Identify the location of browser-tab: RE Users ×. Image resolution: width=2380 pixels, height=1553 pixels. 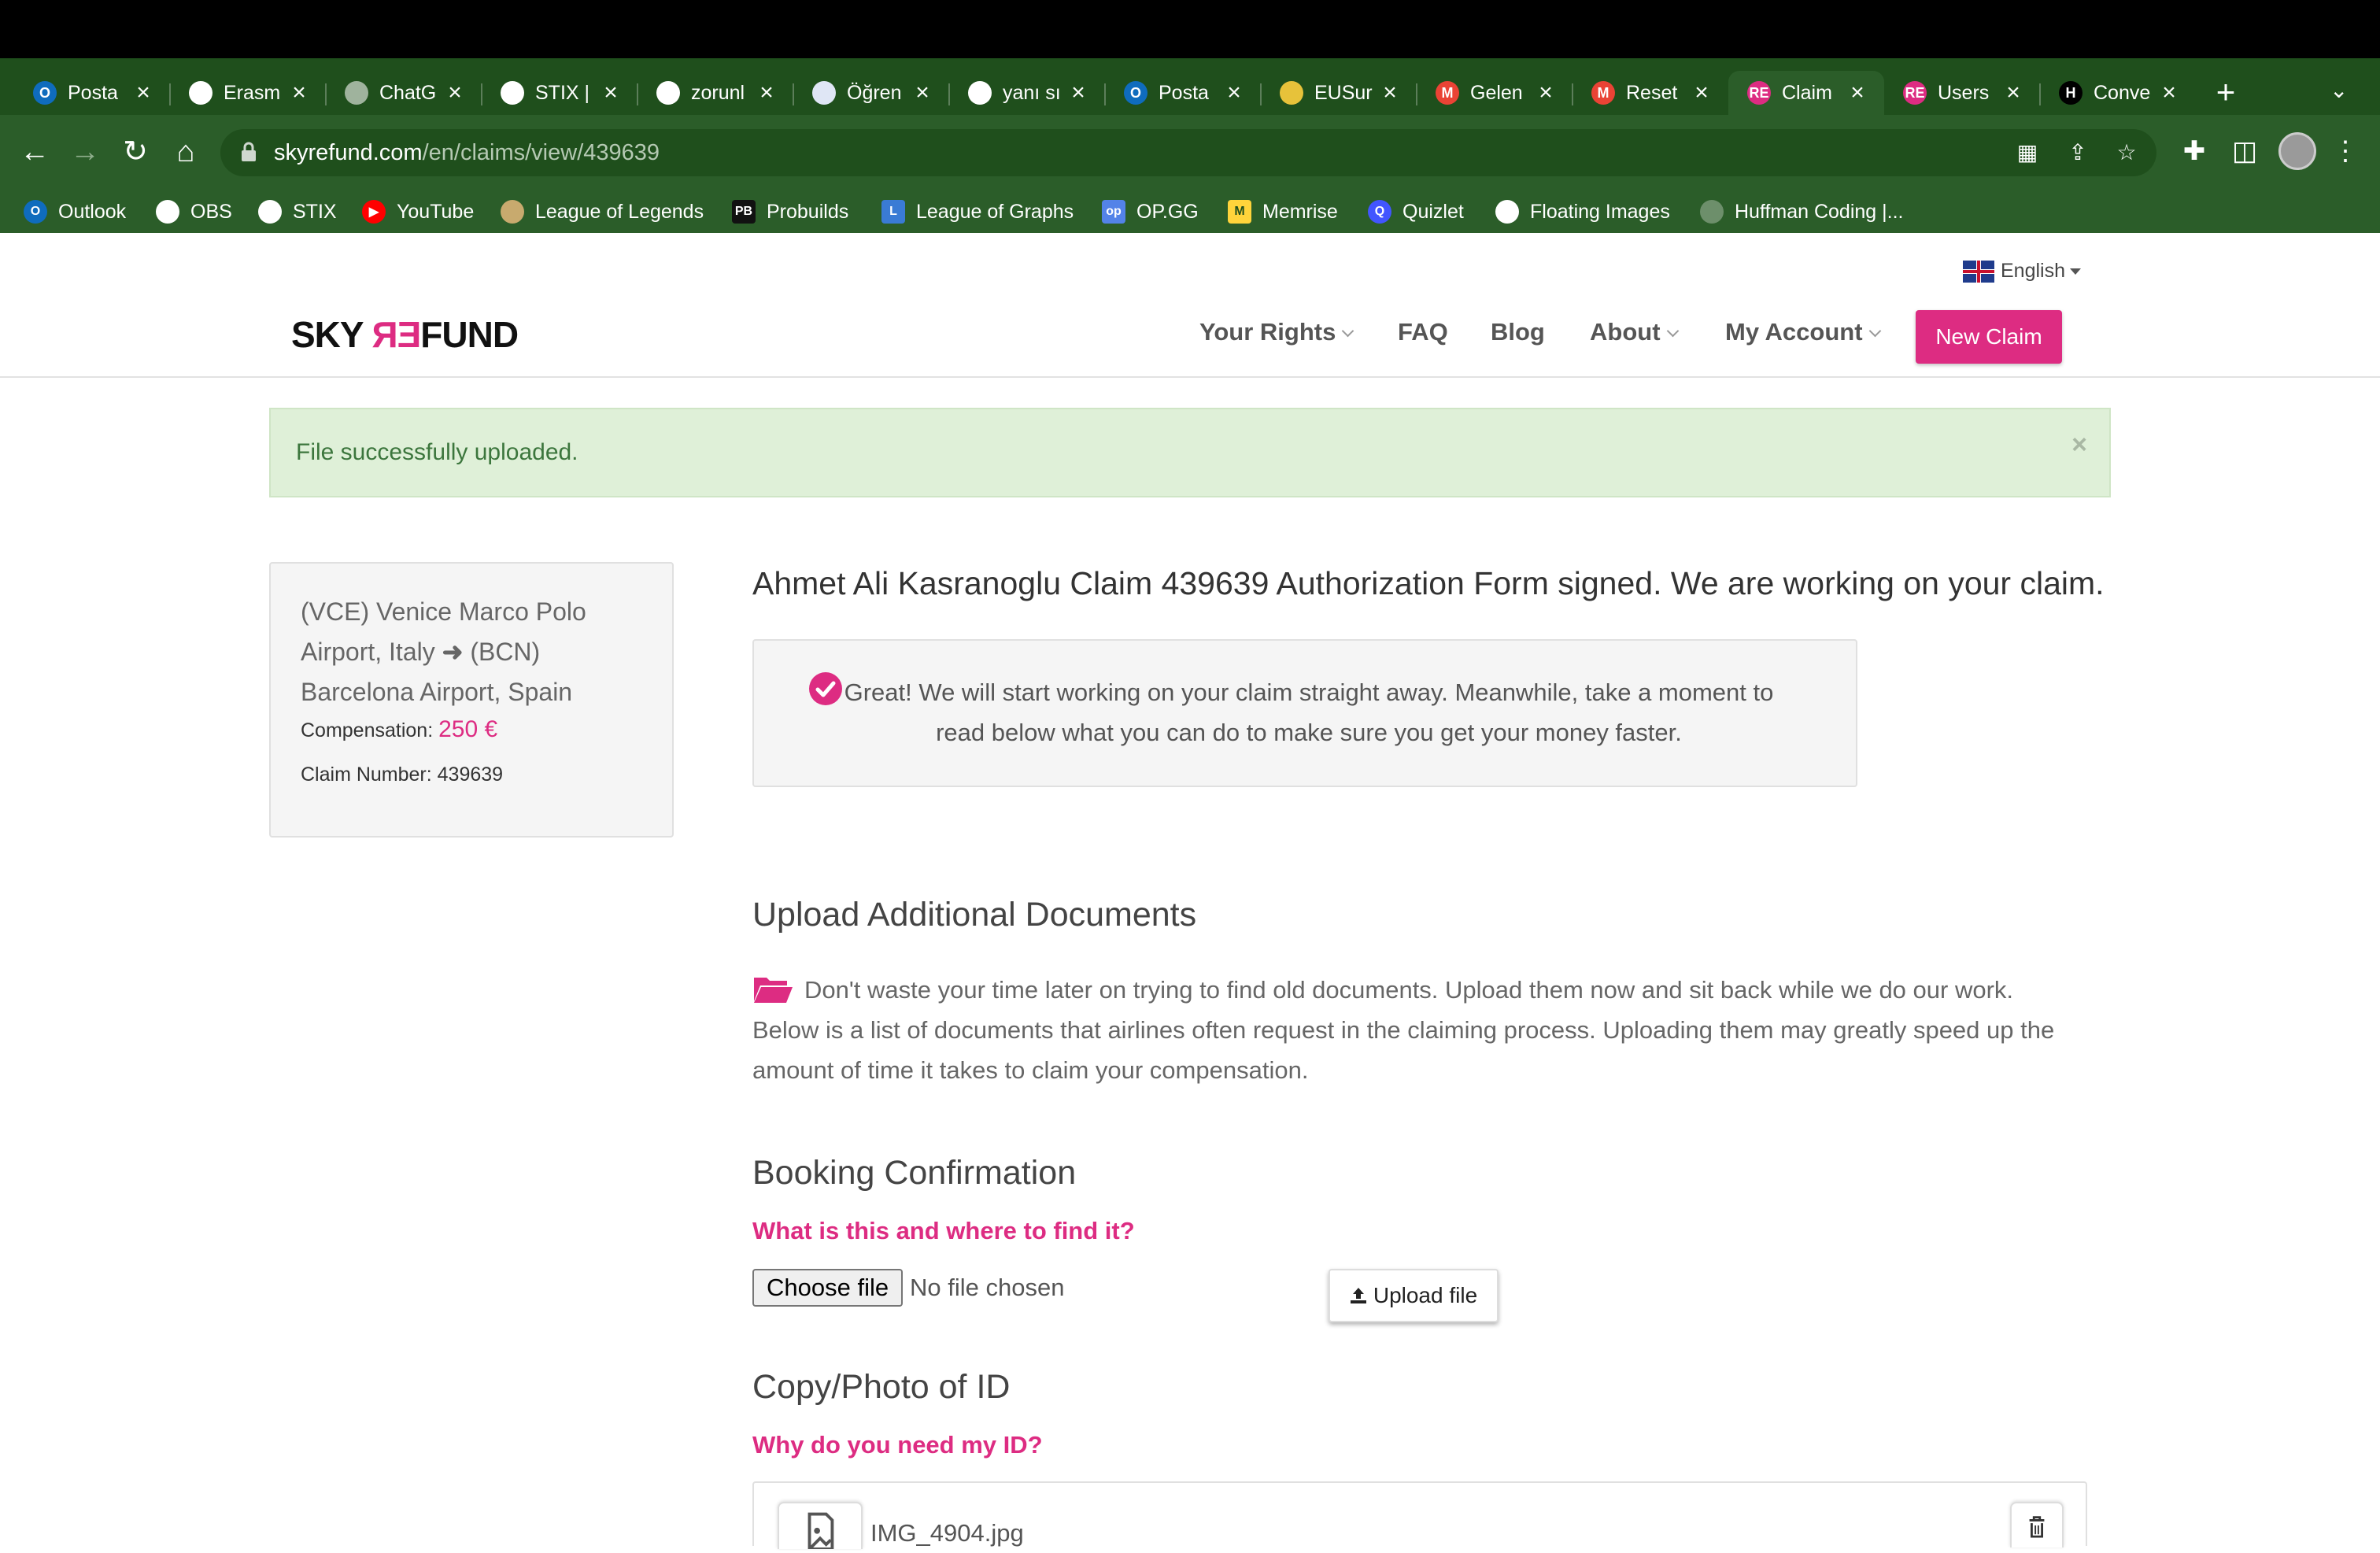
(1962, 93).